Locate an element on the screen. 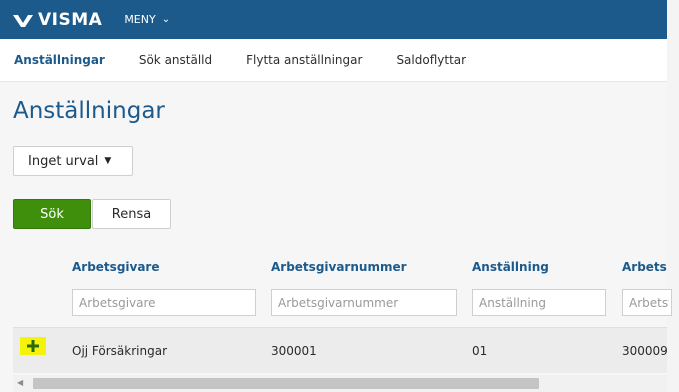 This screenshot has width=679, height=392. filter-input-arbetsgivare is located at coordinates (164, 302).